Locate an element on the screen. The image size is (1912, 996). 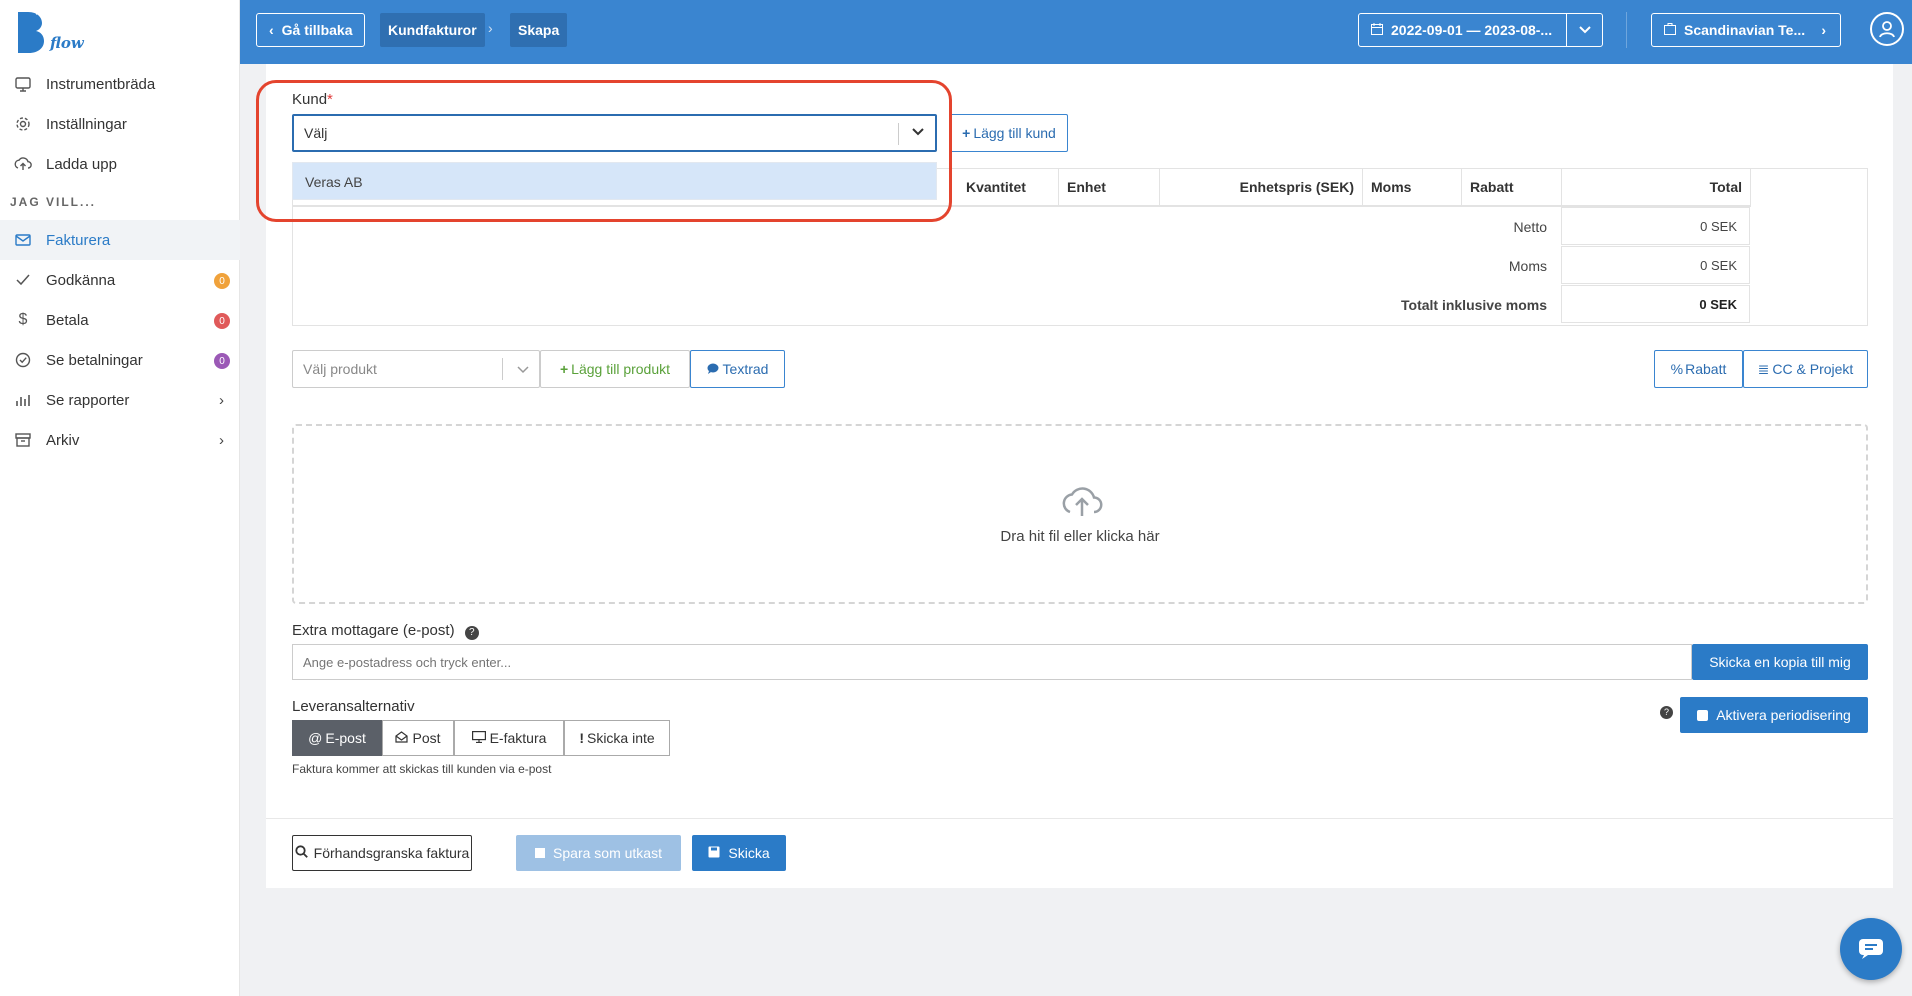
delivery-option-post: Post is located at coordinates (418, 738).